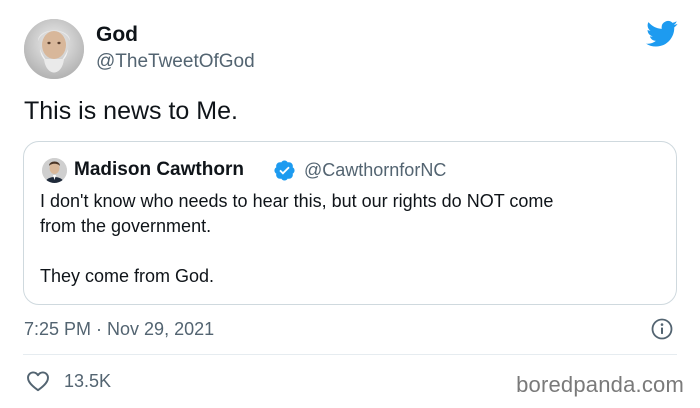  I want to click on author-avatar, so click(54, 49).